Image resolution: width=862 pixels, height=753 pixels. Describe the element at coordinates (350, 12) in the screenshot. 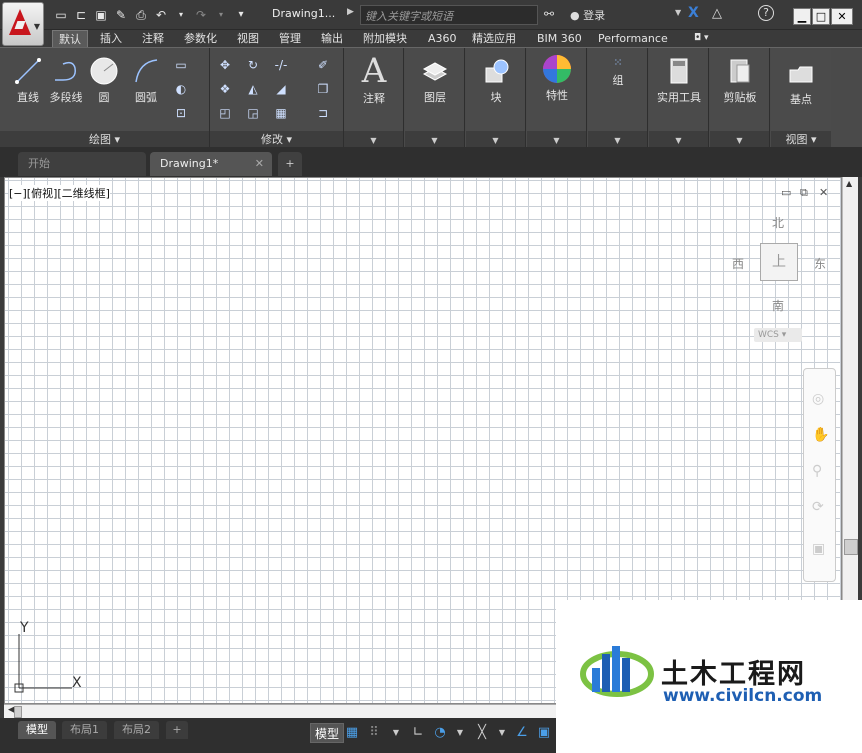

I see `expand-arrow-icon: ▶` at that location.